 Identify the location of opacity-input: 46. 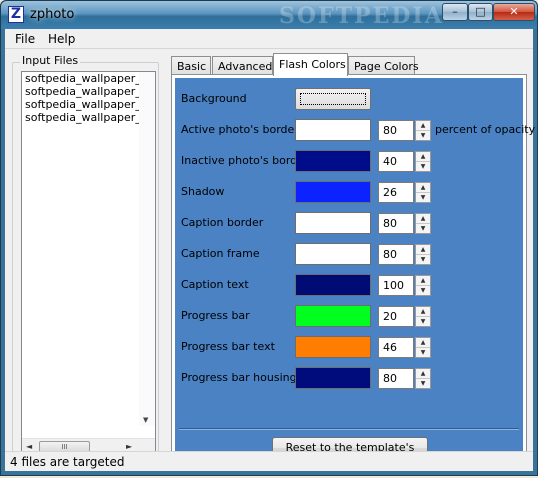
(396, 347).